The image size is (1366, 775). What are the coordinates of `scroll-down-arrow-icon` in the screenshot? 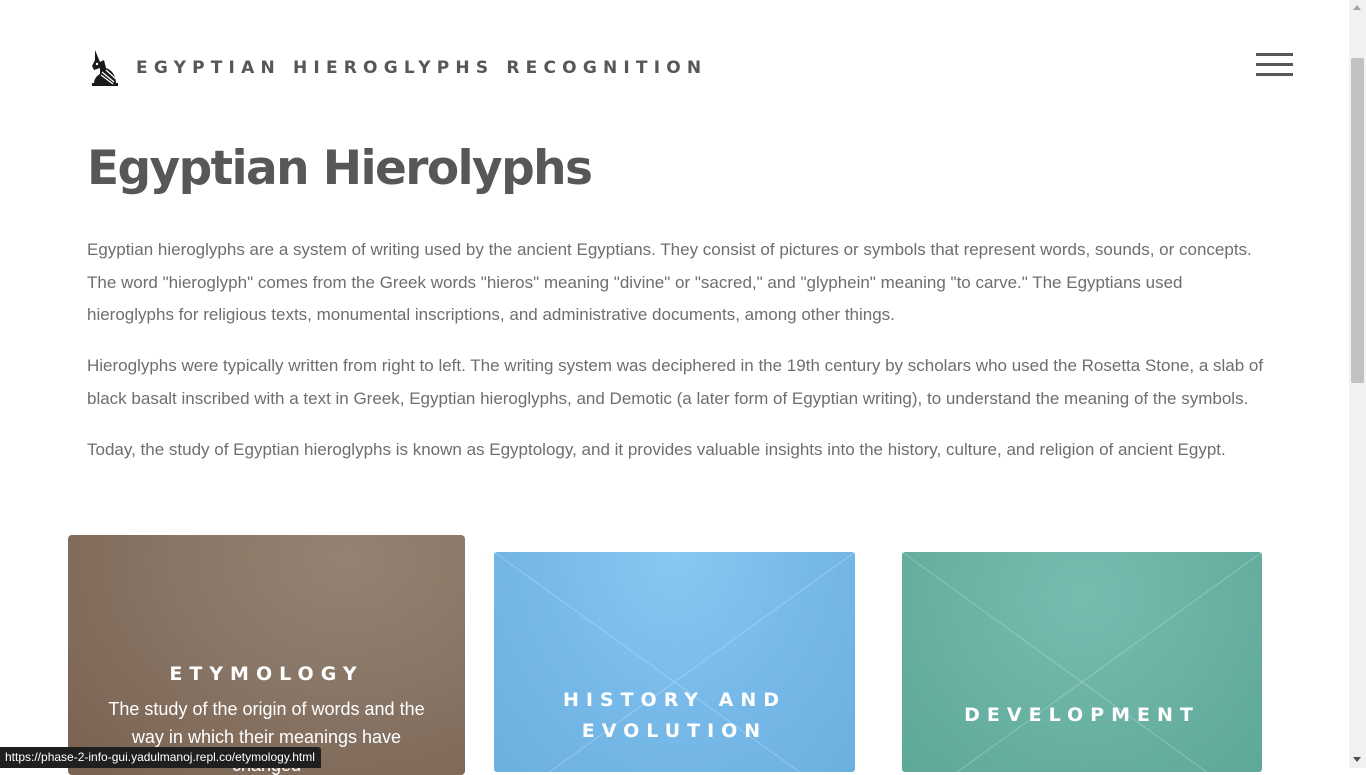 It's located at (1357, 759).